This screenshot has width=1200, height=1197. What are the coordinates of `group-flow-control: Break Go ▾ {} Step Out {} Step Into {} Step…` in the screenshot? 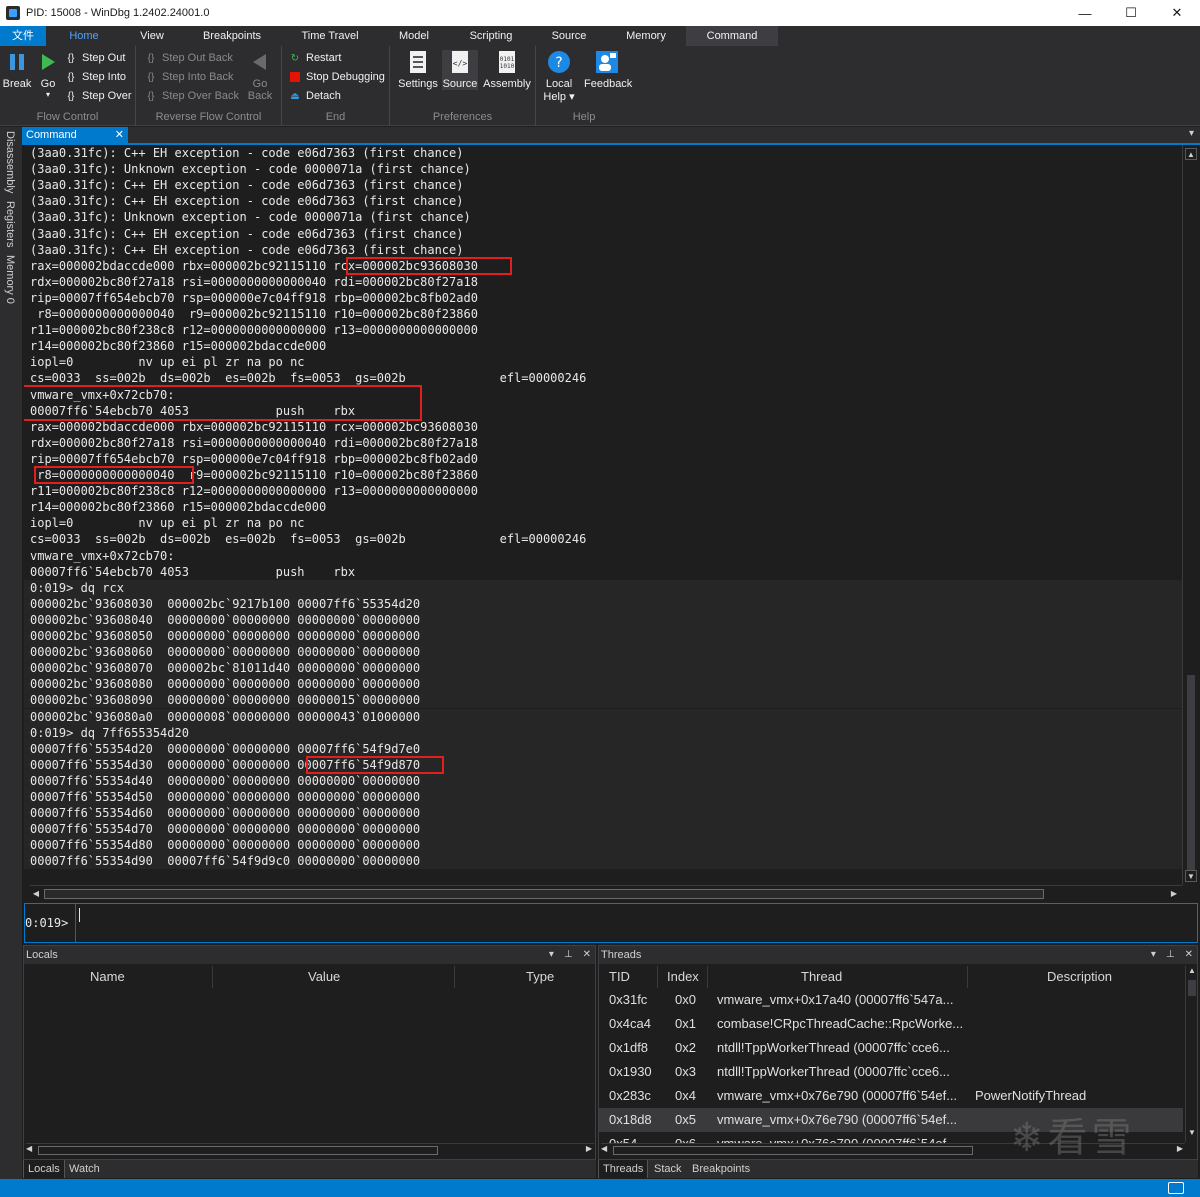 It's located at (68, 86).